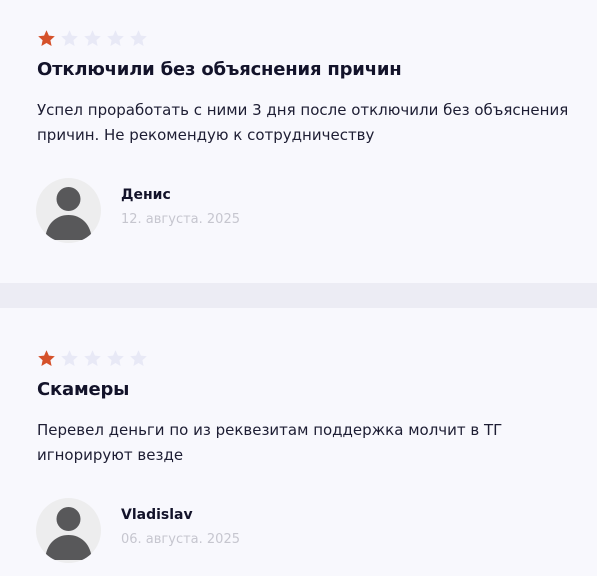 Image resolution: width=597 pixels, height=576 pixels. What do you see at coordinates (157, 515) in the screenshot?
I see `author-name: Vladislav` at bounding box center [157, 515].